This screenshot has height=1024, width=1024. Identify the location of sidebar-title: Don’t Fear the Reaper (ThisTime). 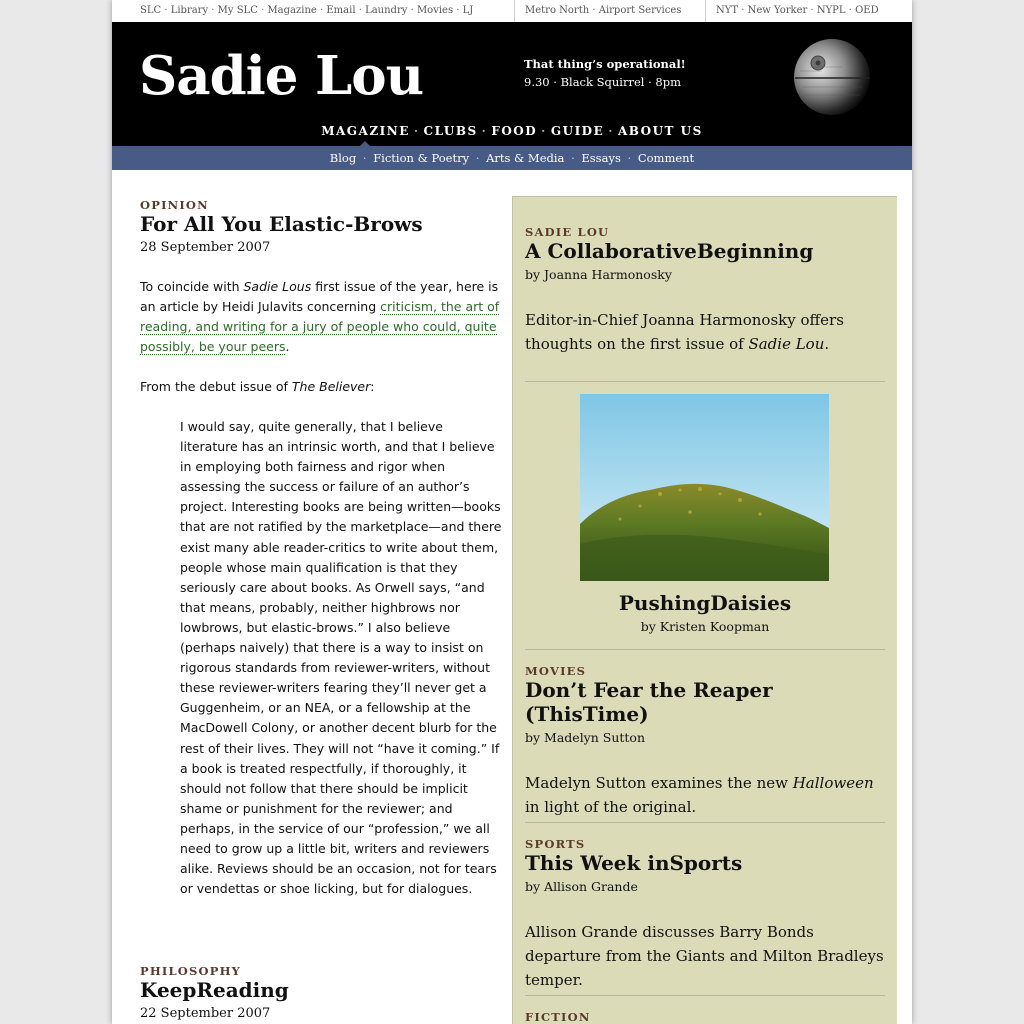
(705, 702).